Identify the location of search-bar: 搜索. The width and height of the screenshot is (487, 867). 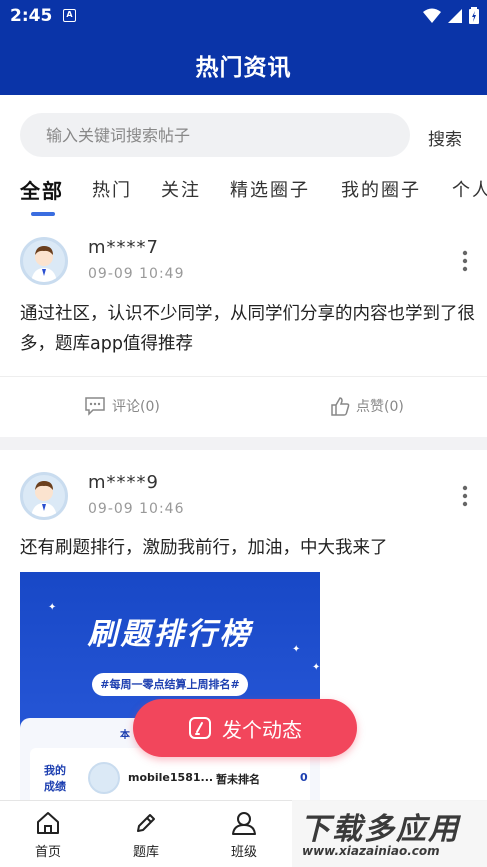
(243, 130).